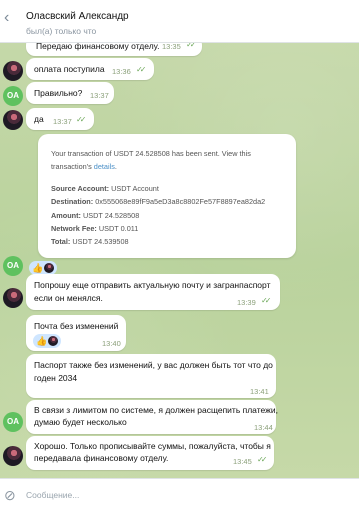 The height and width of the screenshot is (513, 359). What do you see at coordinates (76, 333) in the screenshot?
I see `message-bubble: Почта без изменений 👍 13:40` at bounding box center [76, 333].